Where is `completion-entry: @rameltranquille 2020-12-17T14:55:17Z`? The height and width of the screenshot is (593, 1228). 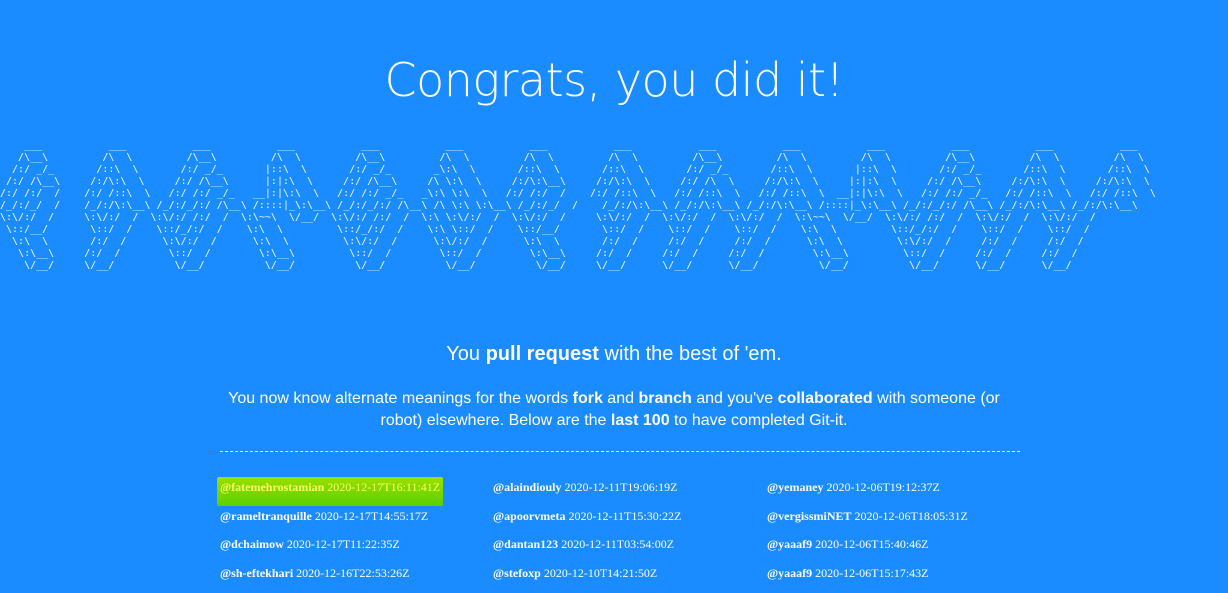 completion-entry: @rameltranquille 2020-12-17T14:55:17Z is located at coordinates (356, 520).